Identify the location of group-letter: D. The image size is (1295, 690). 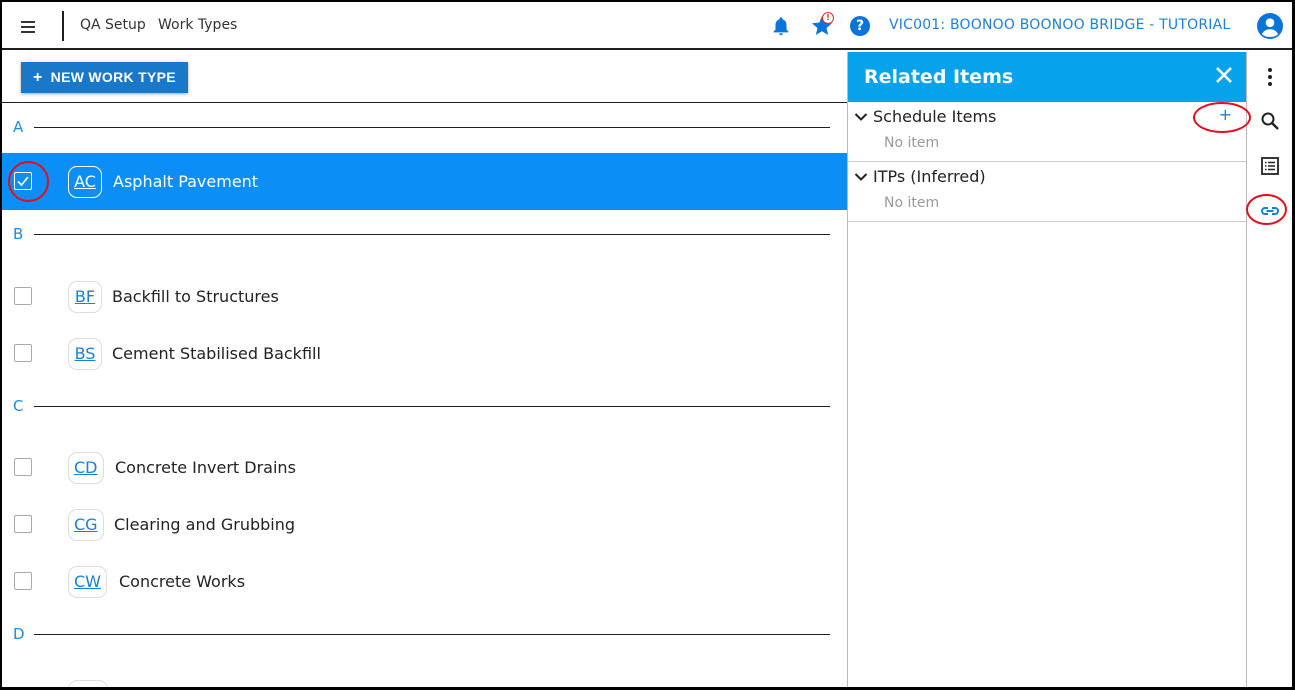
(19, 634).